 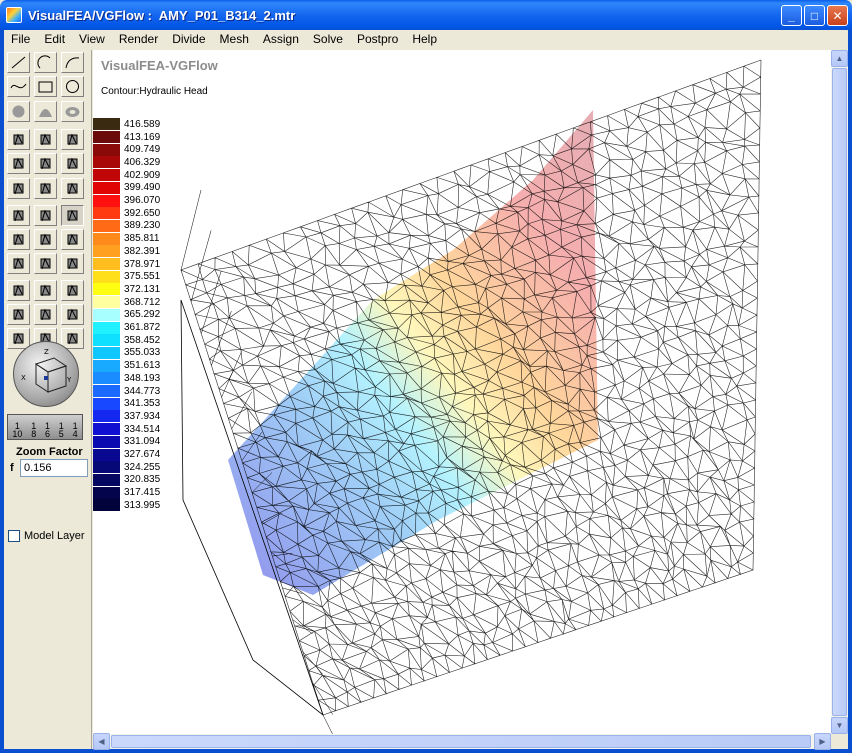 What do you see at coordinates (72, 264) in the screenshot?
I see `tool-button-prism` at bounding box center [72, 264].